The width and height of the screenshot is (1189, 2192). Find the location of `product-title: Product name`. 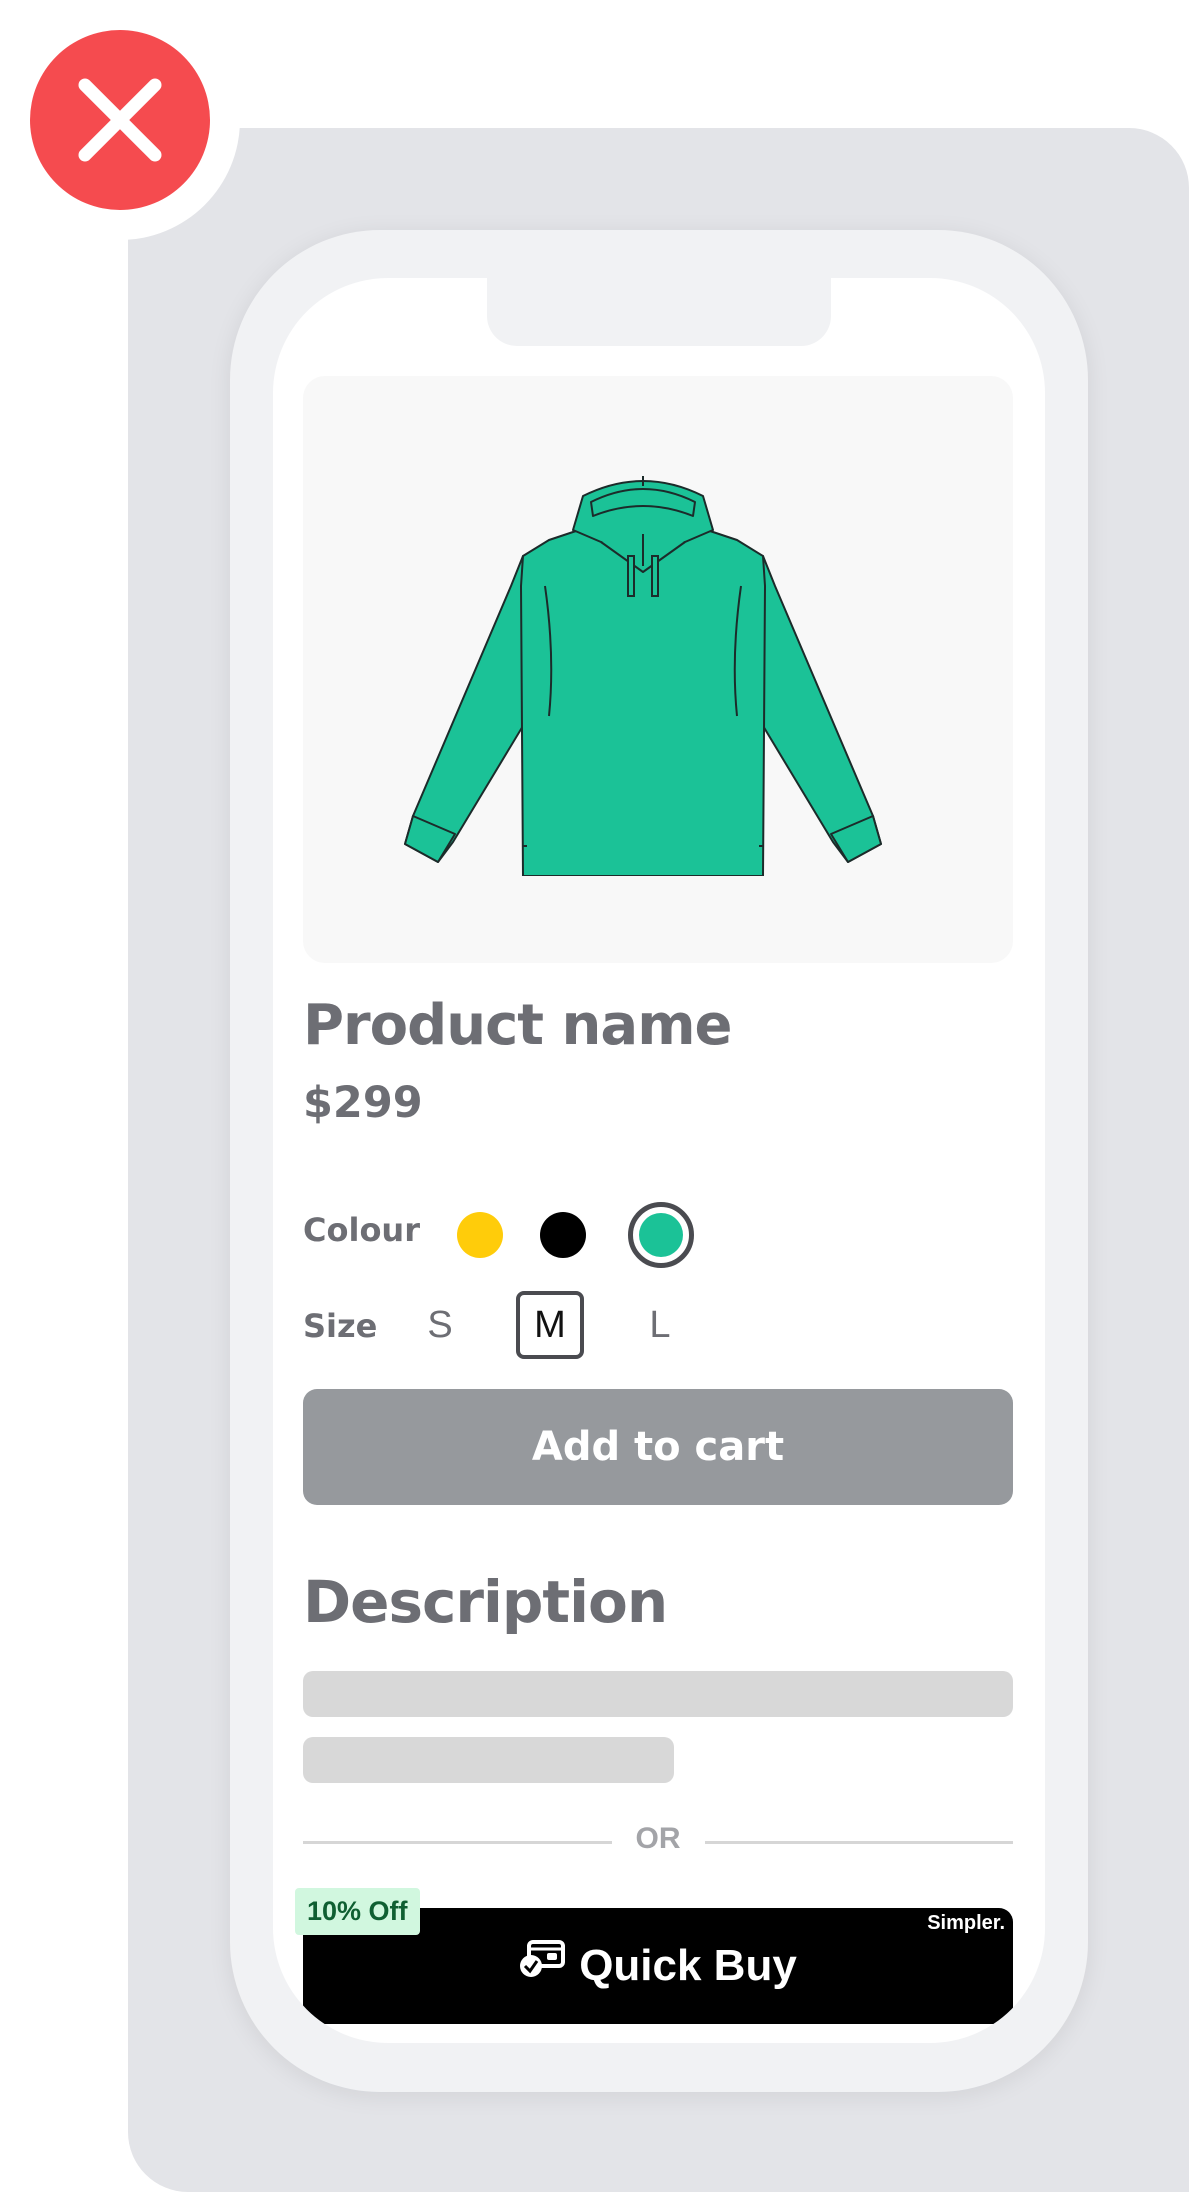

product-title: Product name is located at coordinates (518, 1025).